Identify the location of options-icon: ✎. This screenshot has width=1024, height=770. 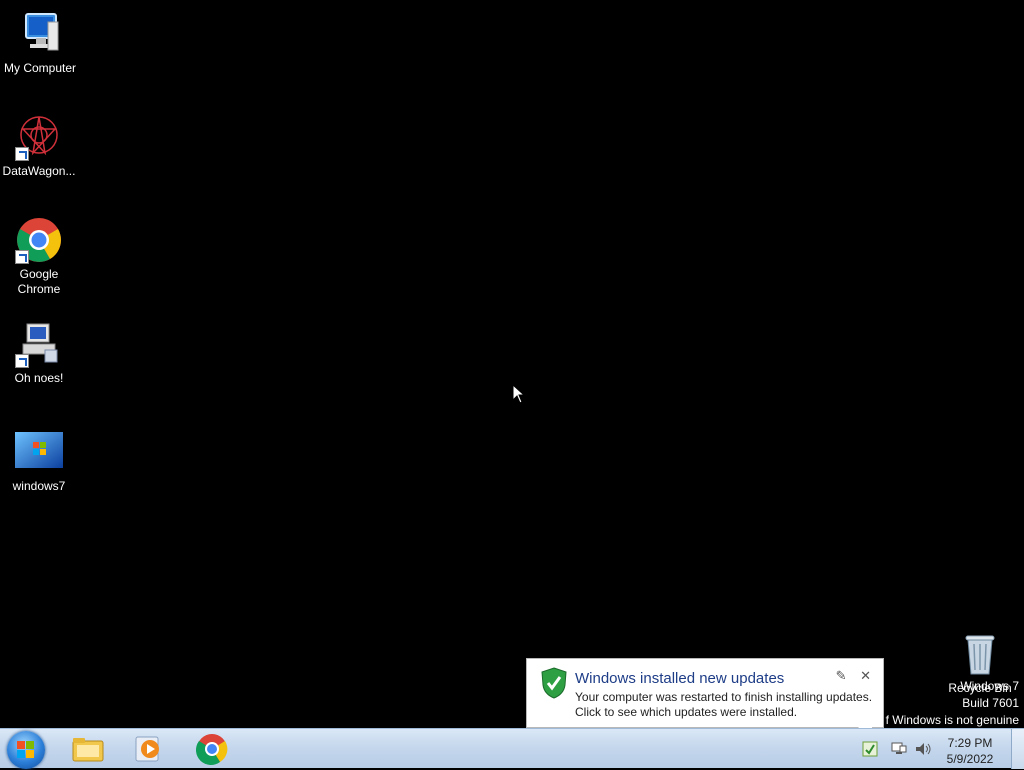
(841, 675).